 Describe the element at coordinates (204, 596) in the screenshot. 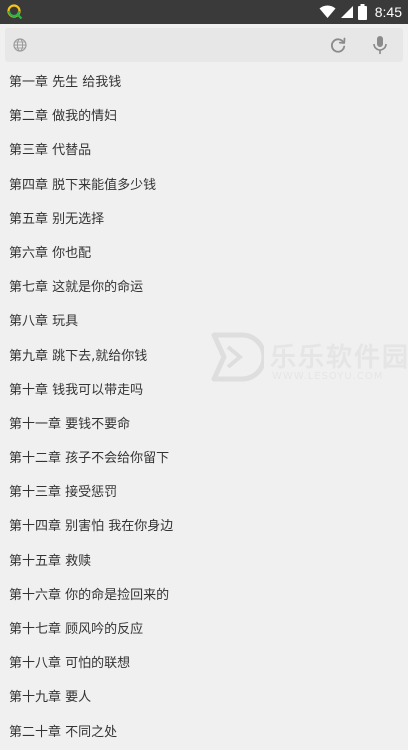

I see `chapter-item: 第十六章 你的命是捡回来的` at that location.